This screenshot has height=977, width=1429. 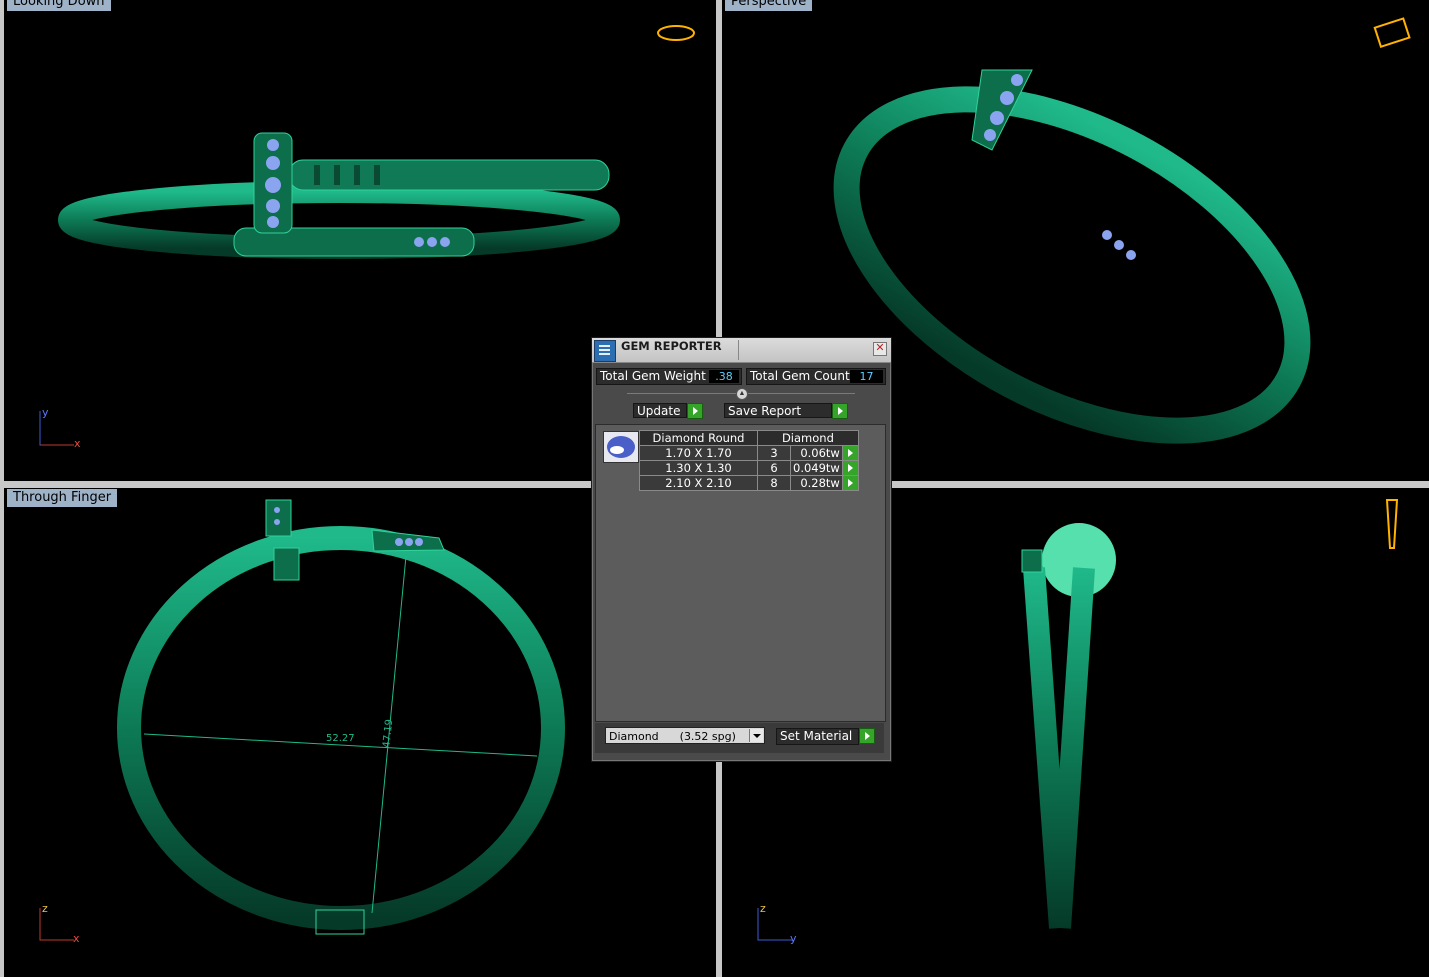 What do you see at coordinates (672, 736) in the screenshot?
I see `material-select-value: Diamond (3.52 spg)` at bounding box center [672, 736].